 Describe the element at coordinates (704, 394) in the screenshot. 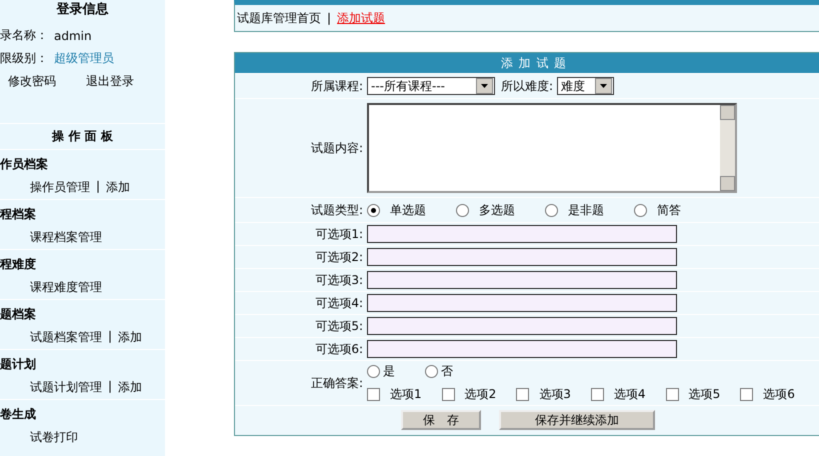

I see `checkbox-label: 选项5` at that location.